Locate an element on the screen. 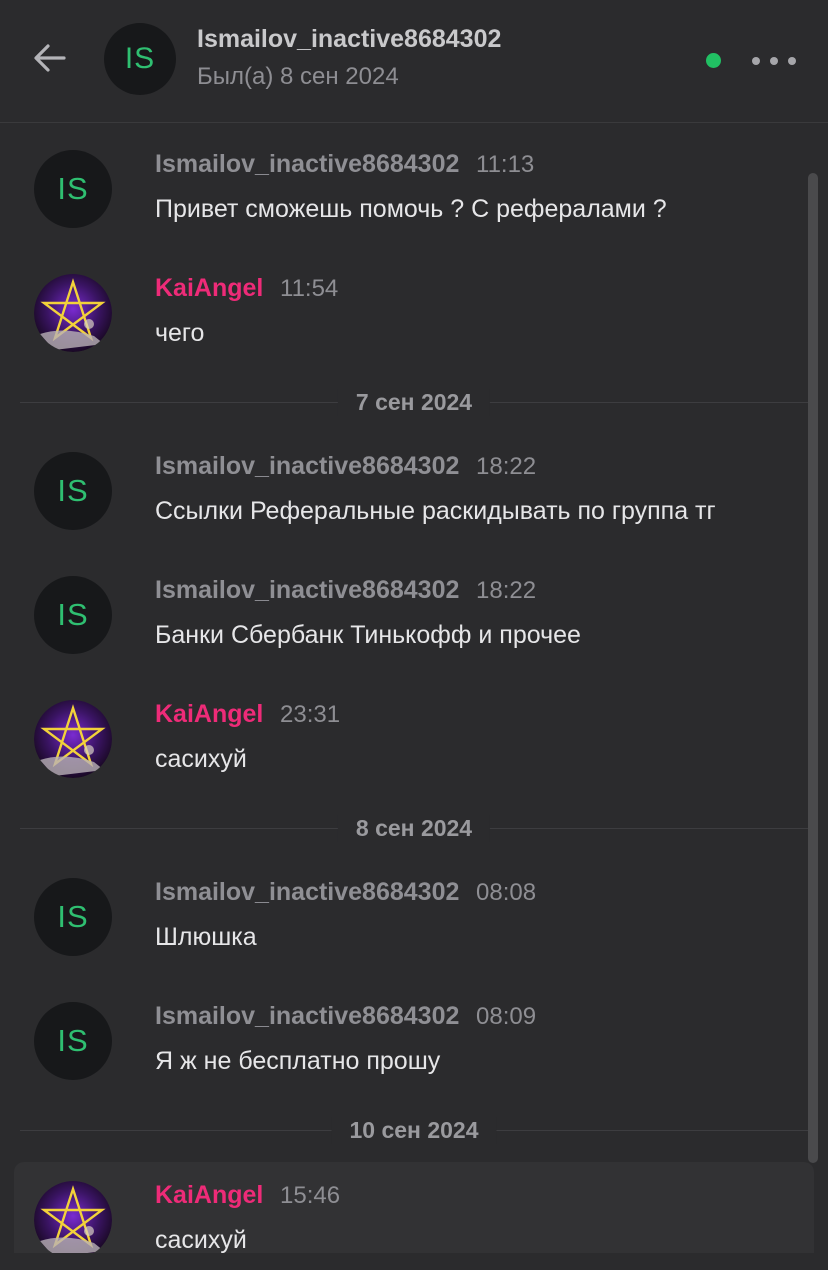  message-text: Шлюшка is located at coordinates (206, 937).